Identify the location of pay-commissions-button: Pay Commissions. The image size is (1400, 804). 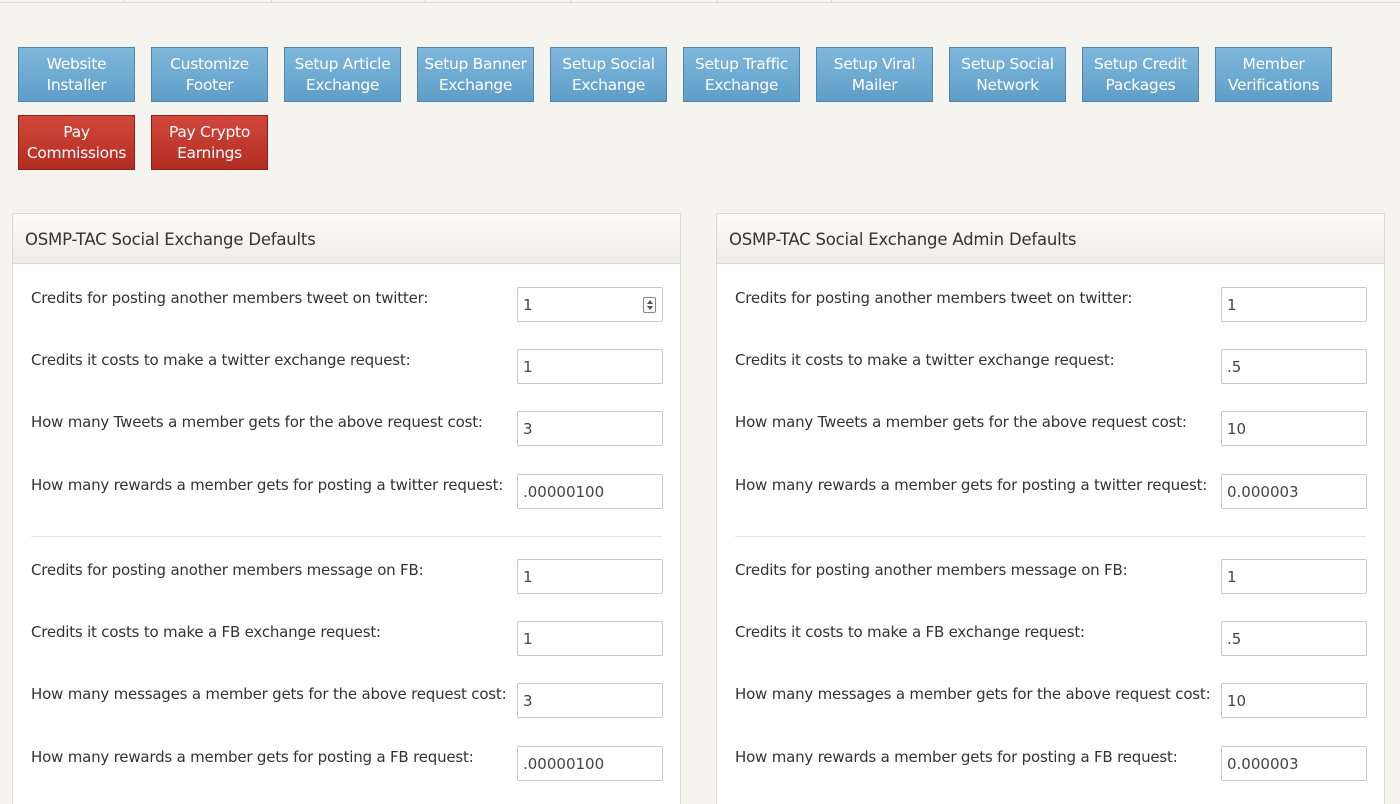
(76, 142).